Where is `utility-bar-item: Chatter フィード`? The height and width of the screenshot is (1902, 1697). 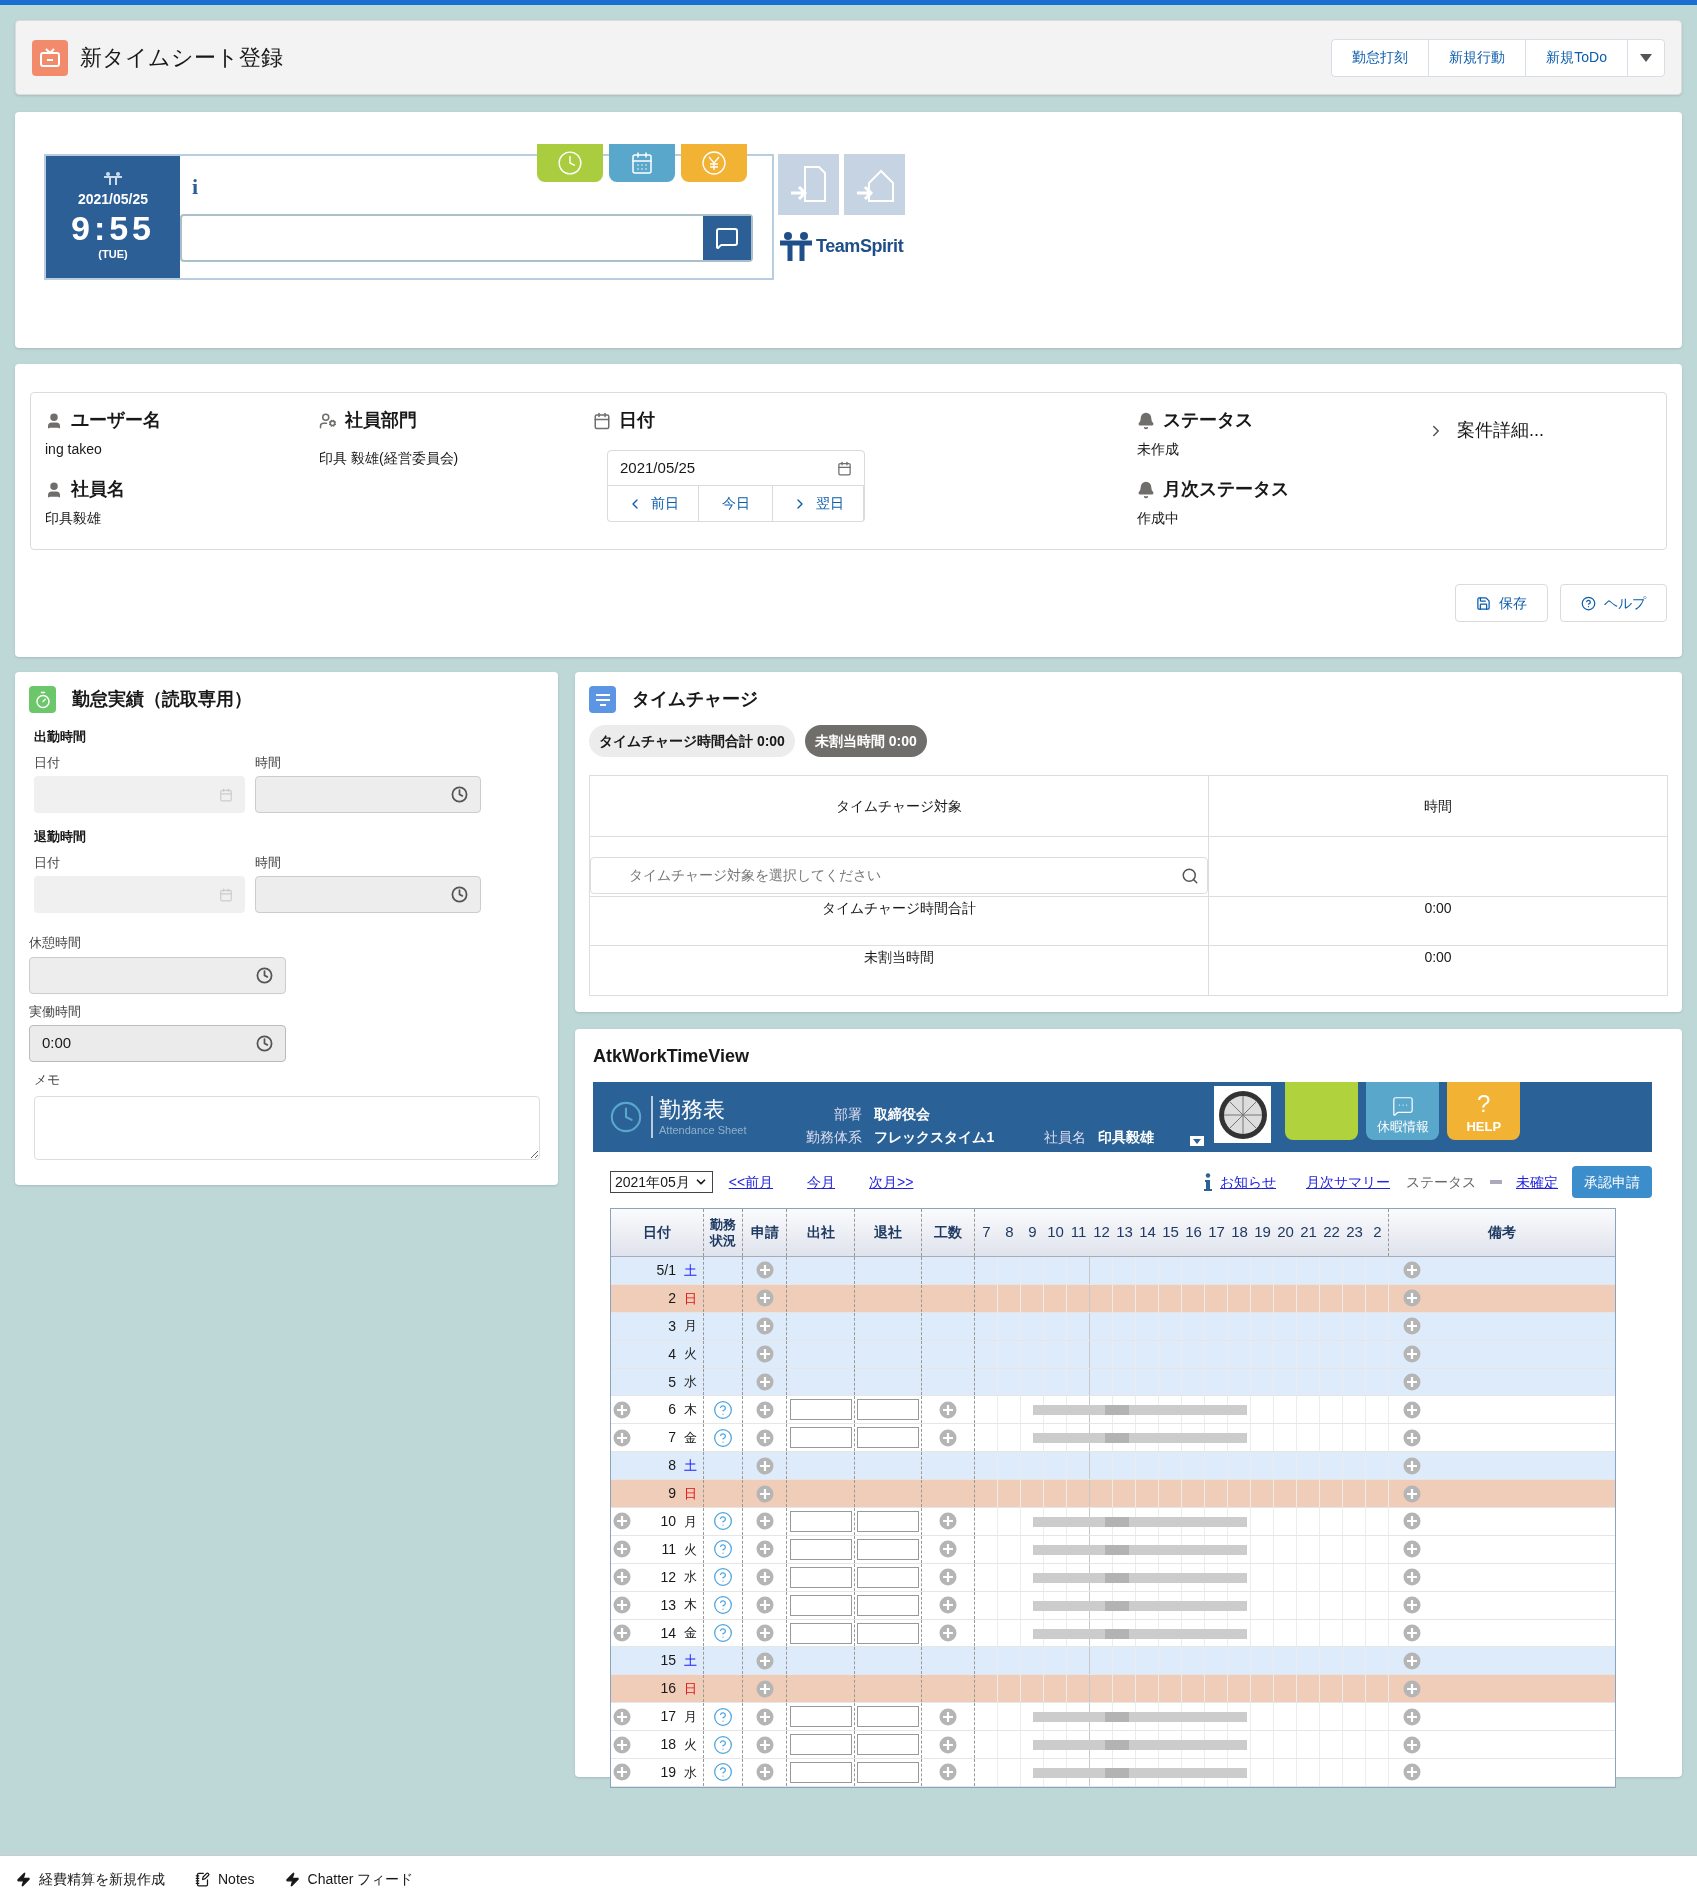 utility-bar-item: Chatter フィード is located at coordinates (349, 1879).